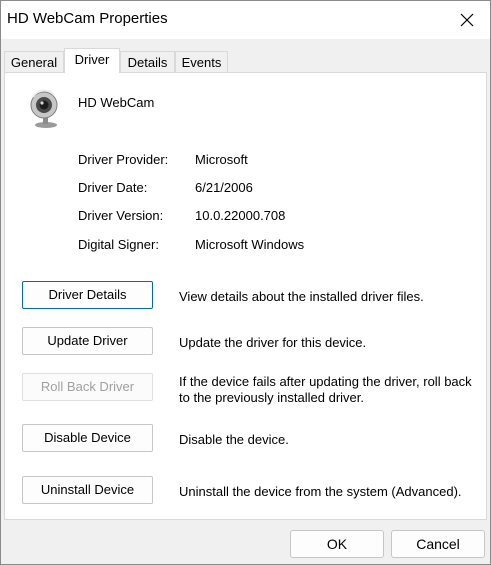  I want to click on tab-events: Events, so click(201, 61).